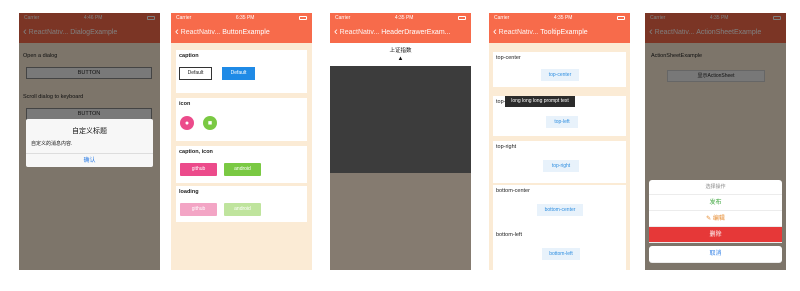 The image size is (800, 291). I want to click on publish-label: 发布, so click(715, 203).